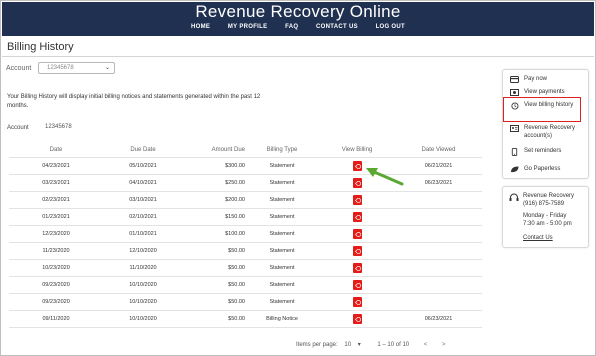  I want to click on row-date: 04/23/2021, so click(56, 166).